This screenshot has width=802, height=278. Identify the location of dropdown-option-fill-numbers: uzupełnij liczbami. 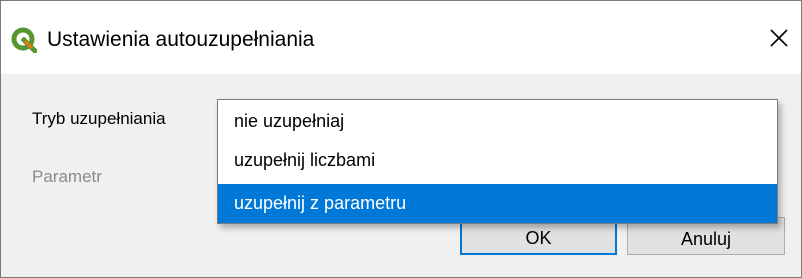
(497, 160).